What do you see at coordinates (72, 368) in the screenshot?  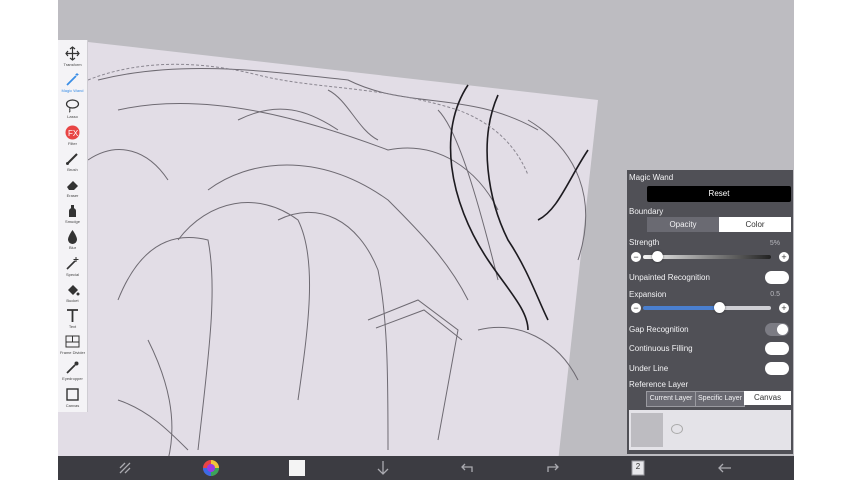 I see `eyedropper-icon` at bounding box center [72, 368].